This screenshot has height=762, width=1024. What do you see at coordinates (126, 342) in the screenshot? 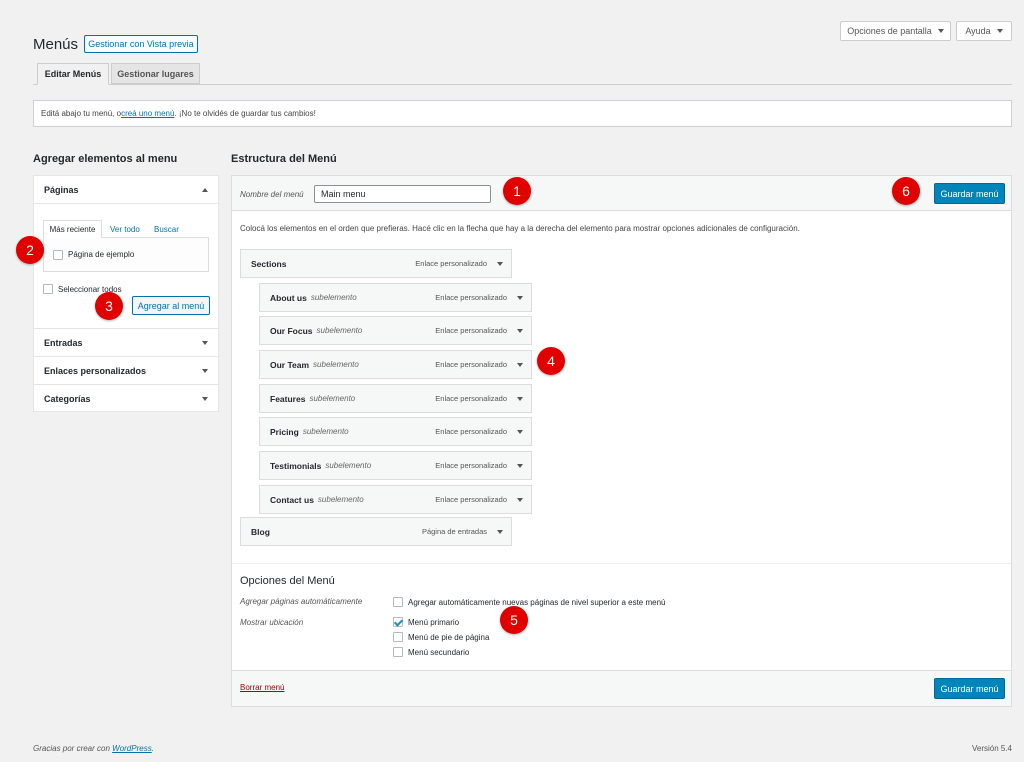
I see `sidebar-item-entries: Entradas` at bounding box center [126, 342].